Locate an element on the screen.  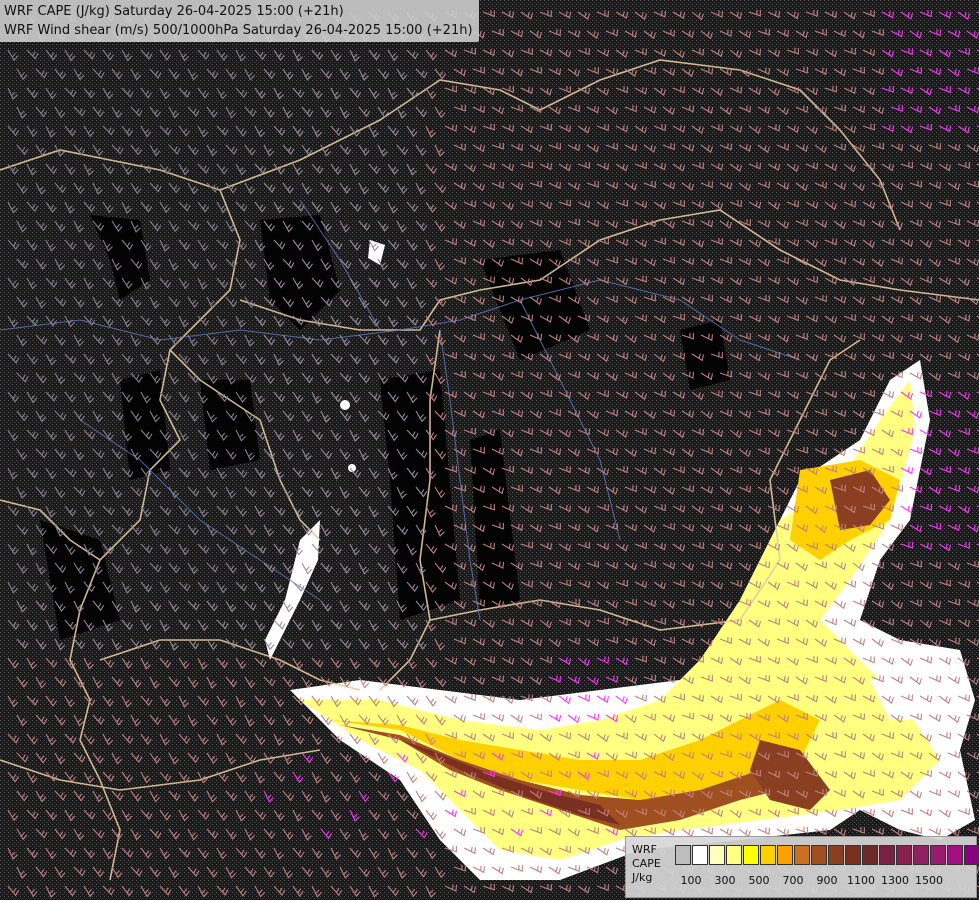
legend-tick-label: 900 is located at coordinates (827, 880).